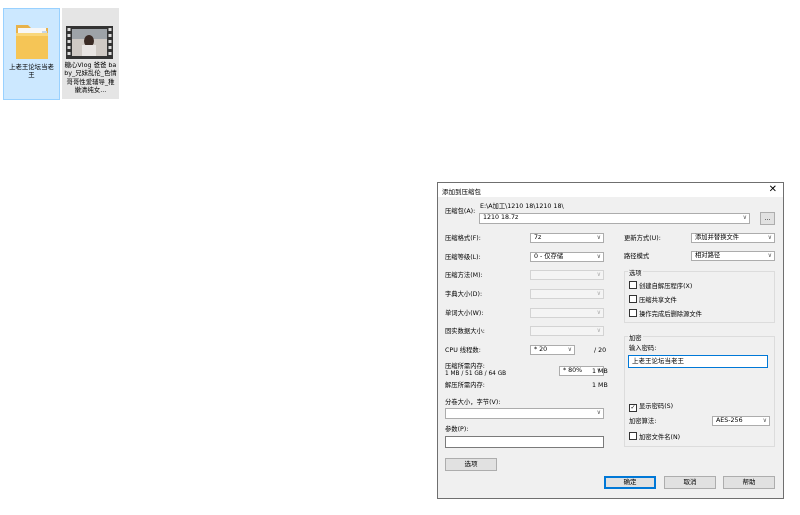  What do you see at coordinates (552, 350) in the screenshot?
I see `threads-select: * 20 ∨` at bounding box center [552, 350].